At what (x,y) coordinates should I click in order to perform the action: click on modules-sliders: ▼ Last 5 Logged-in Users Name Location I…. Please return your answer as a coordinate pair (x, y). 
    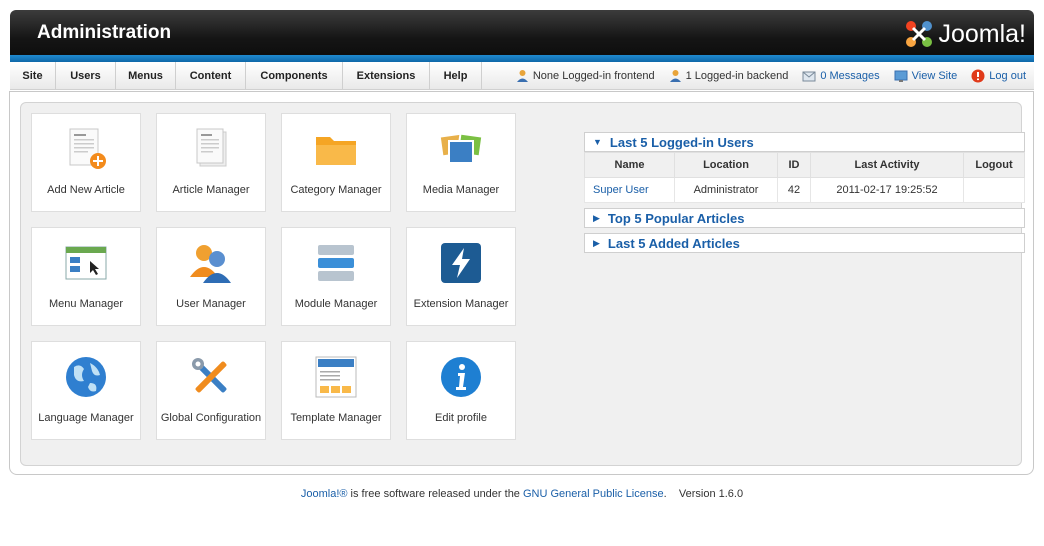
    Looking at the image, I should click on (804, 195).